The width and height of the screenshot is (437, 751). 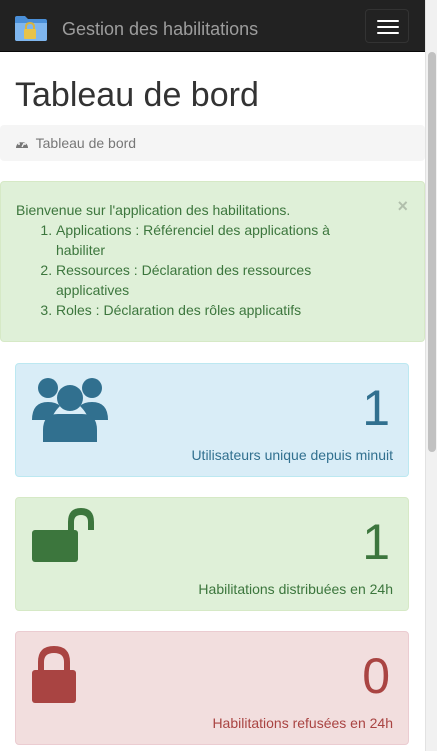 What do you see at coordinates (292, 455) in the screenshot?
I see `stat-label: Utilisateurs unique depuis minuit` at bounding box center [292, 455].